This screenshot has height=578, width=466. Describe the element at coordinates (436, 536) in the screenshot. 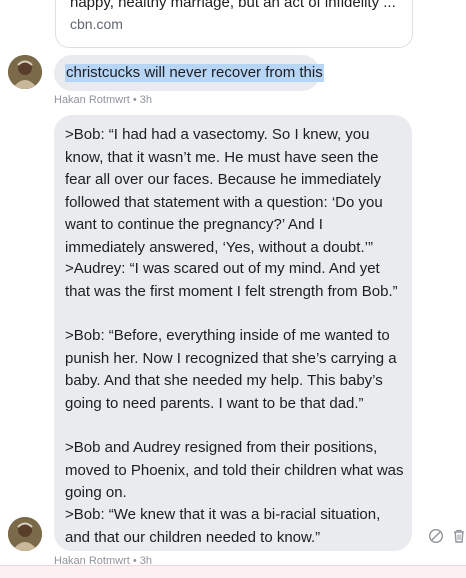

I see `circle-slash-icon` at that location.